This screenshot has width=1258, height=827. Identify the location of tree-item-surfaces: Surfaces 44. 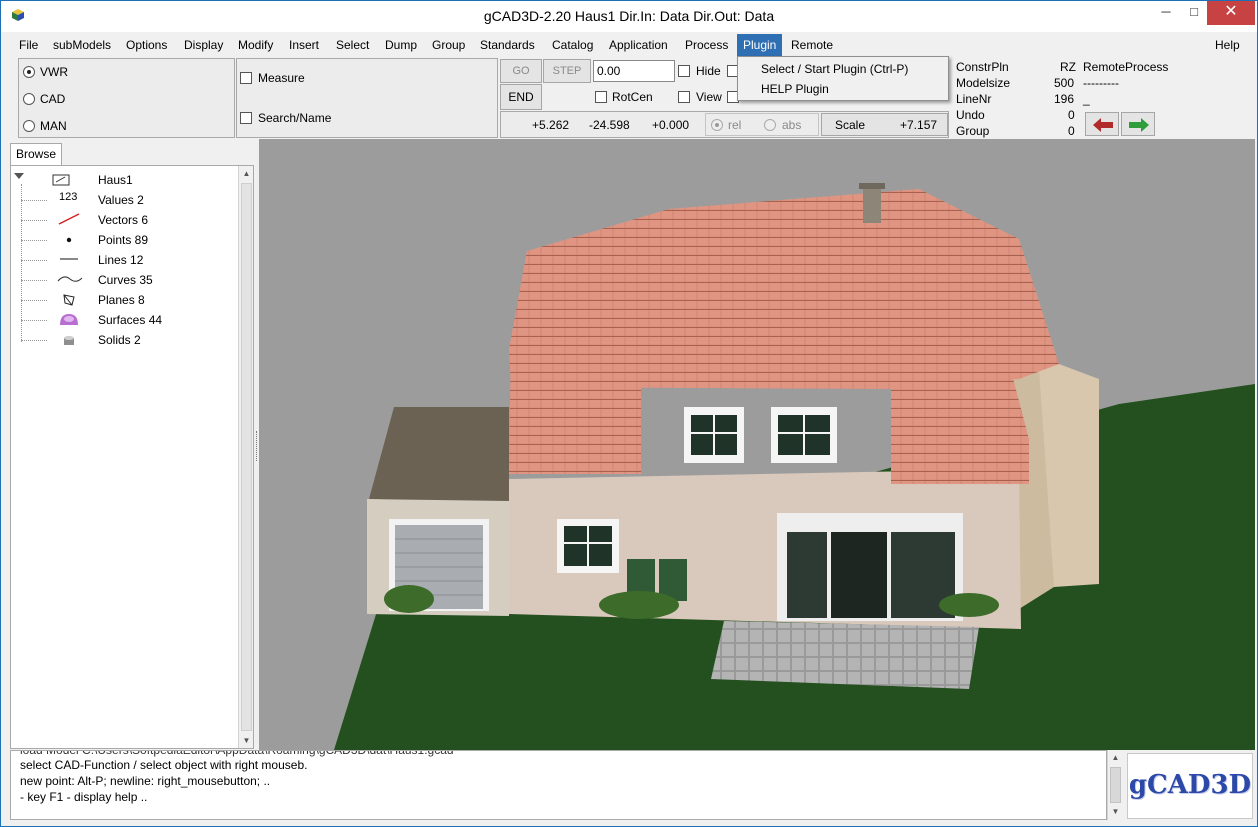
(121, 320).